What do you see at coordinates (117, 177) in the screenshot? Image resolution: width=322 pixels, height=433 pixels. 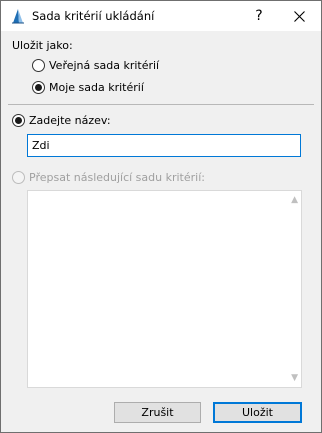 I see `radio-overwrite-set-label: Přepsat následující sadu kritérií:` at bounding box center [117, 177].